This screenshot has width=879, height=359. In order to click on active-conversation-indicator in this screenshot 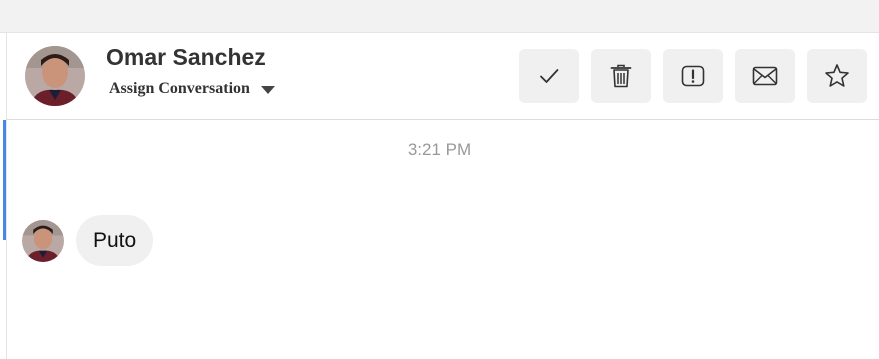, I will do `click(4, 180)`.